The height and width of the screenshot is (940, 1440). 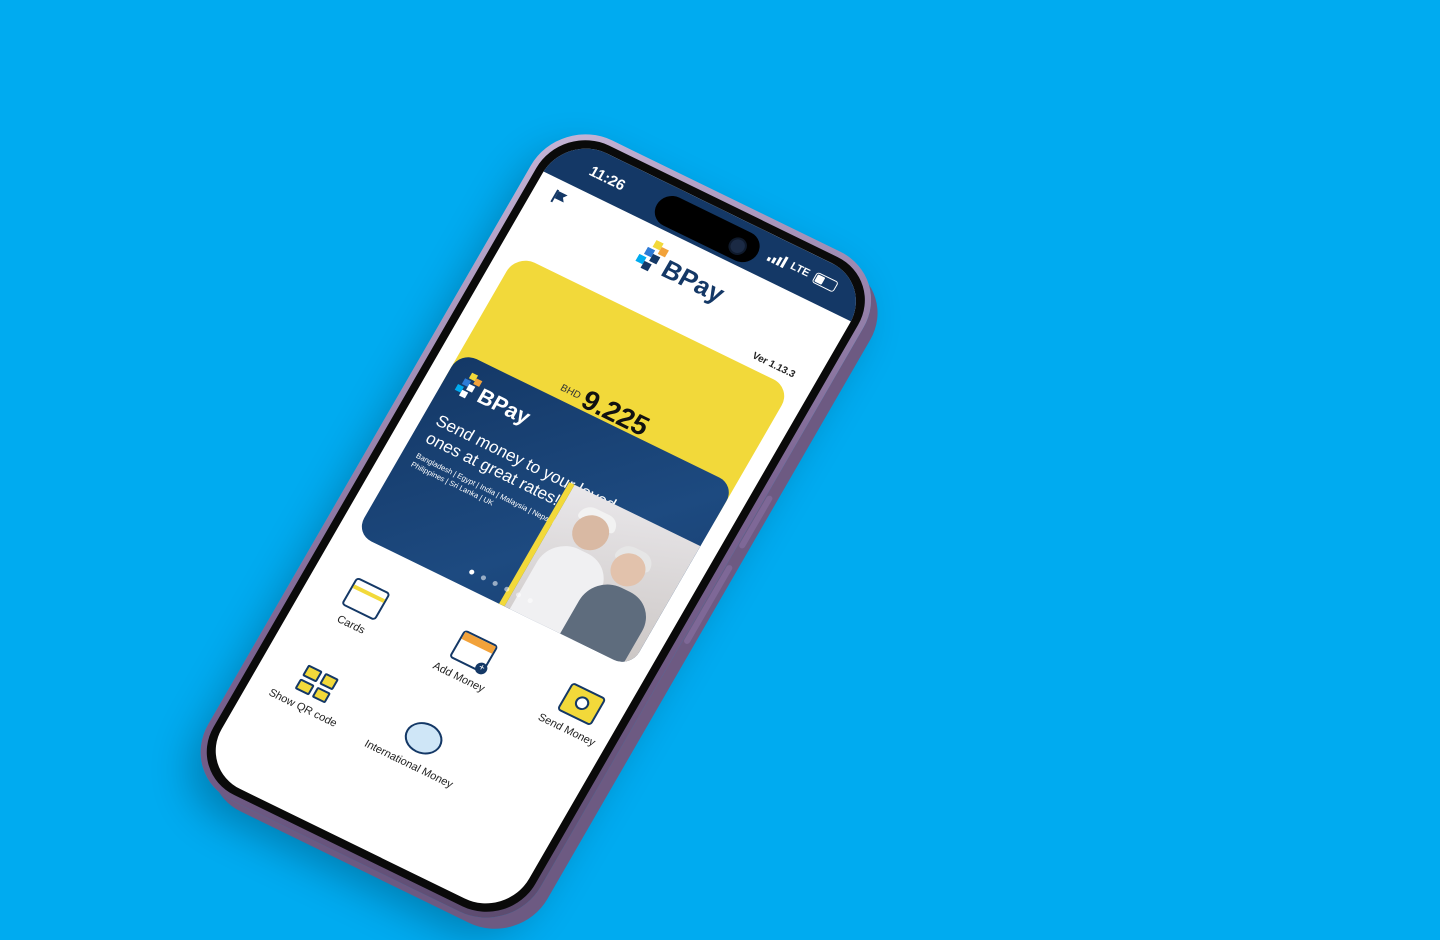 I want to click on show-qr-button: Show QR code, so click(x=312, y=693).